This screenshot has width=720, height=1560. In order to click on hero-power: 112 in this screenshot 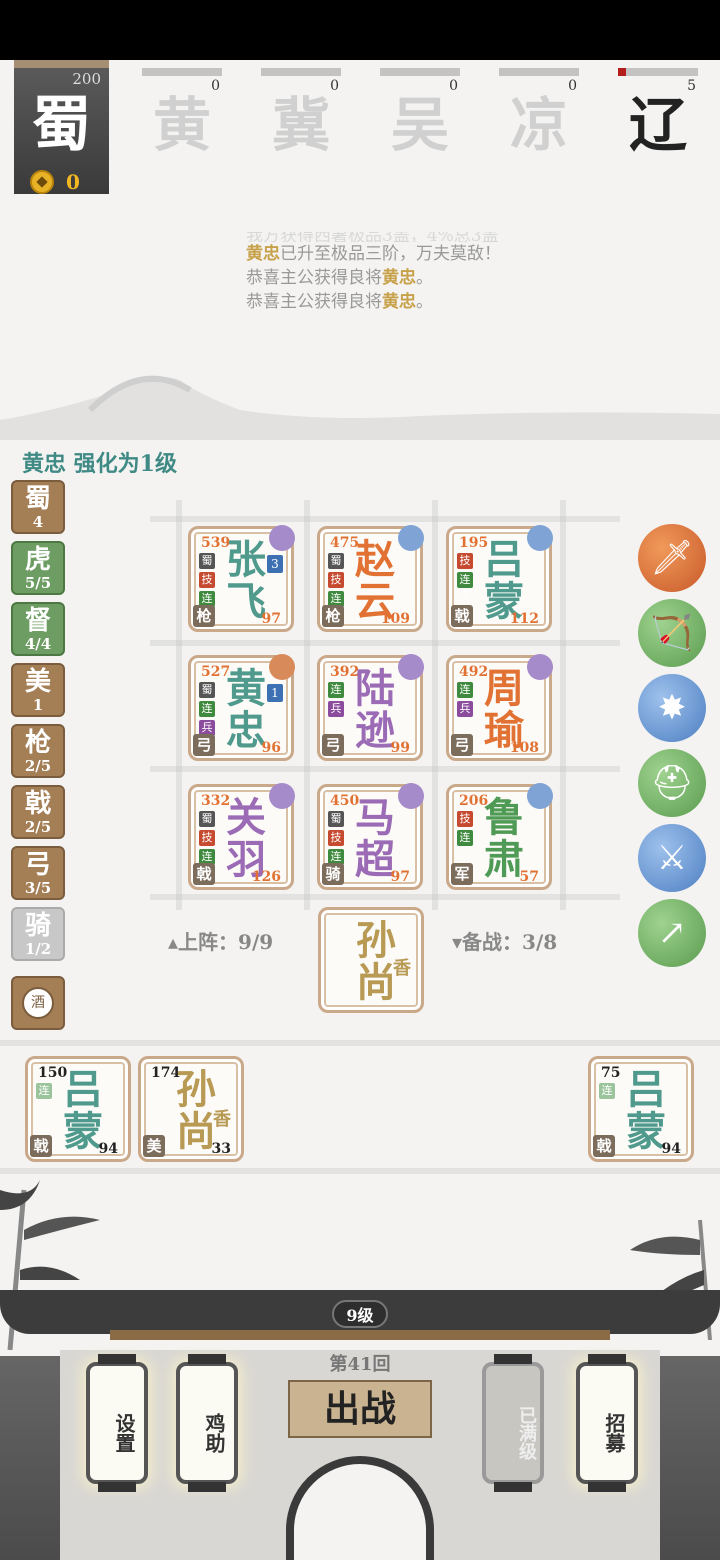, I will do `click(524, 619)`.